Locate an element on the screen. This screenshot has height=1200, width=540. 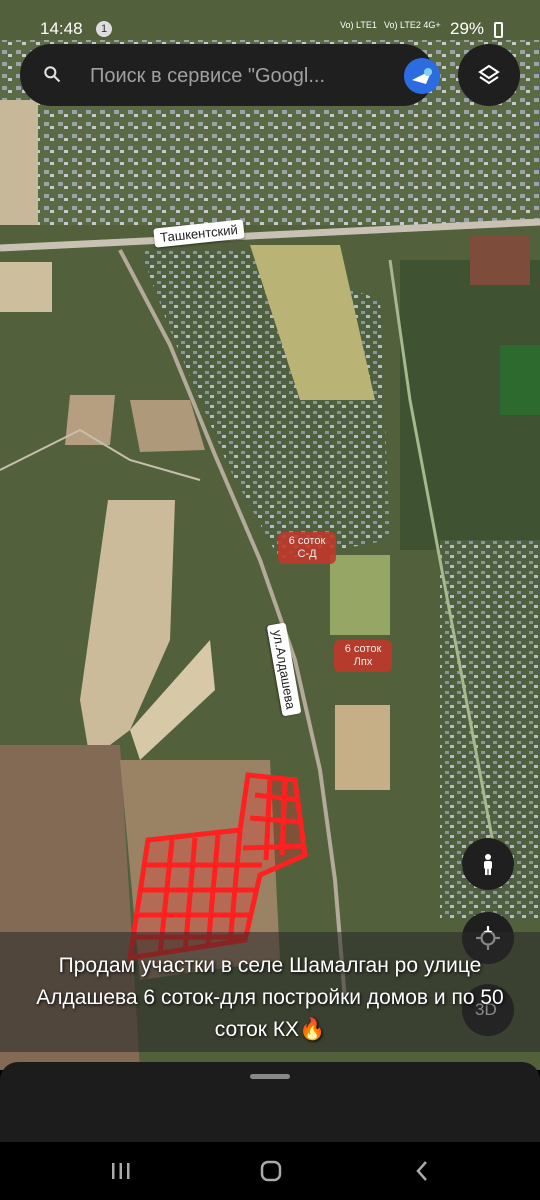
layers-button is located at coordinates (489, 75).